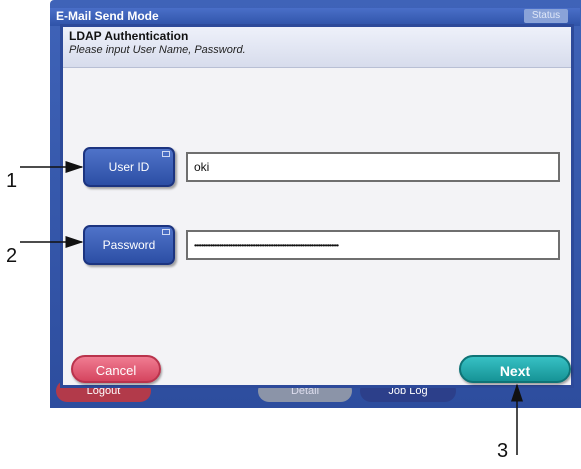  What do you see at coordinates (503, 451) in the screenshot?
I see `callout-3: 3` at bounding box center [503, 451].